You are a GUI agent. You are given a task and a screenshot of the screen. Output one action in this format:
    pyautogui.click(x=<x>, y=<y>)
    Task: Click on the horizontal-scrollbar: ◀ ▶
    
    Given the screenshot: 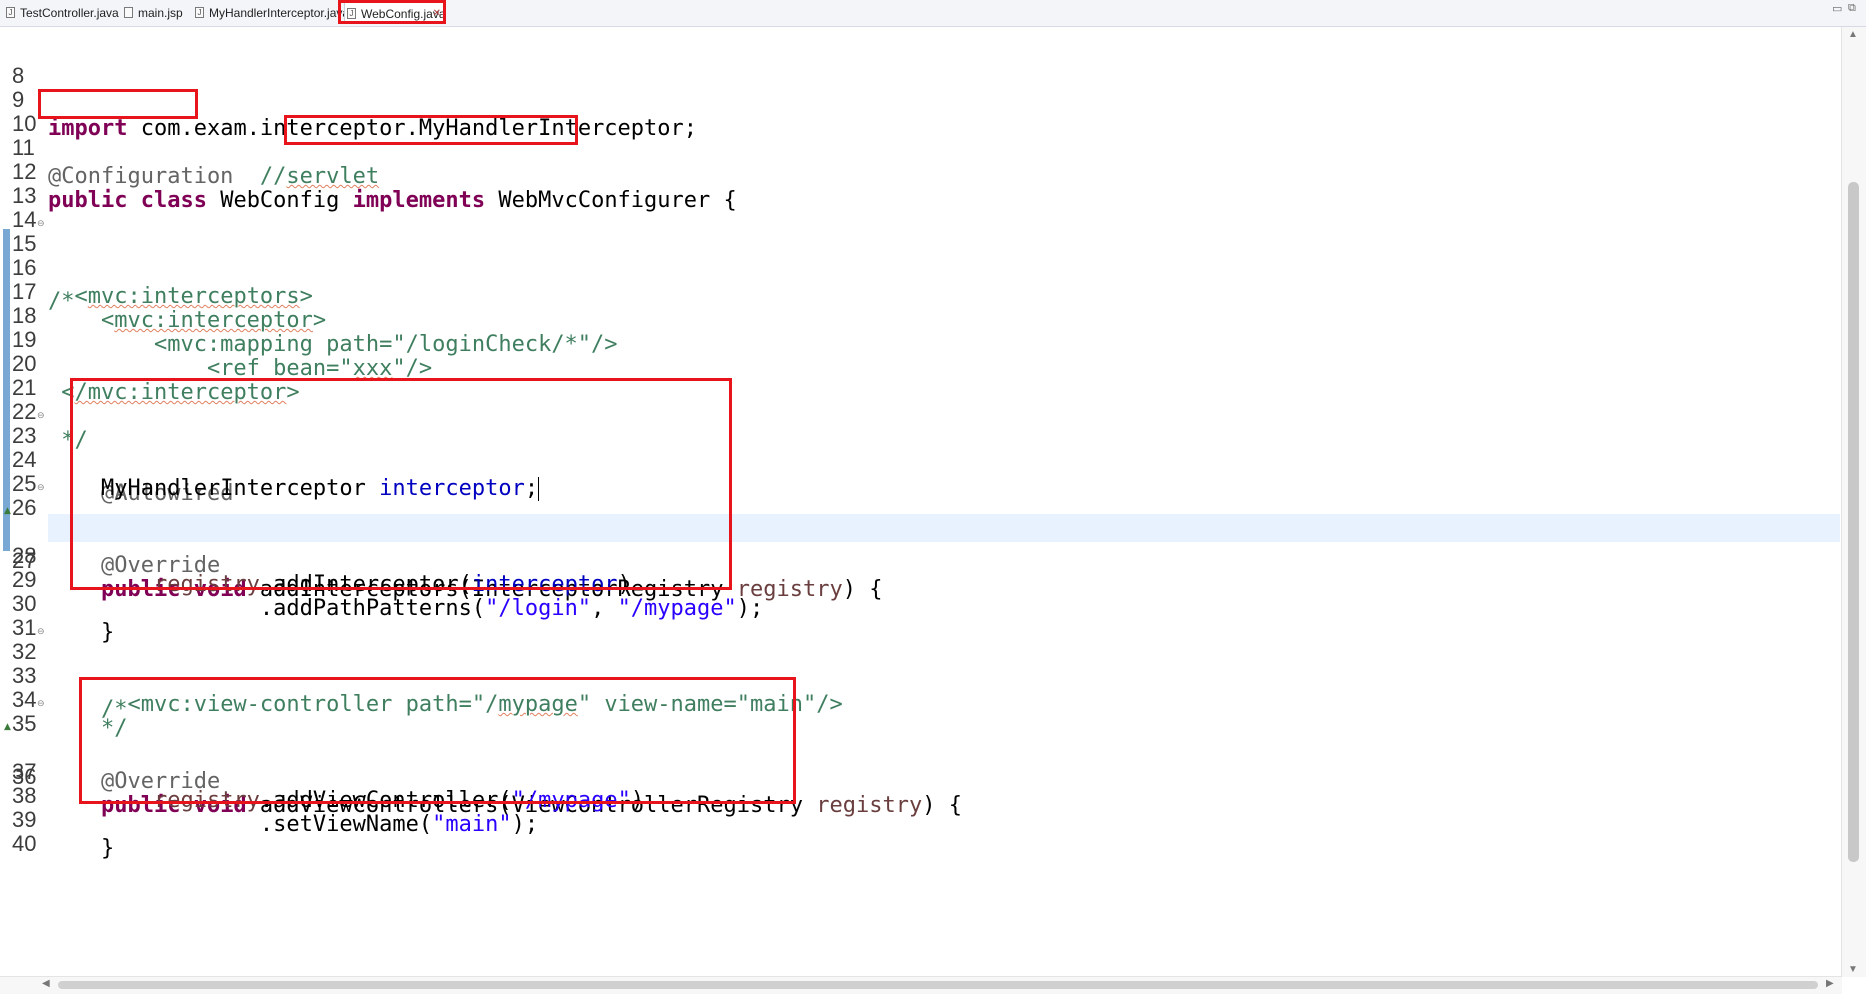 What is the action you would take?
    pyautogui.click(x=921, y=985)
    